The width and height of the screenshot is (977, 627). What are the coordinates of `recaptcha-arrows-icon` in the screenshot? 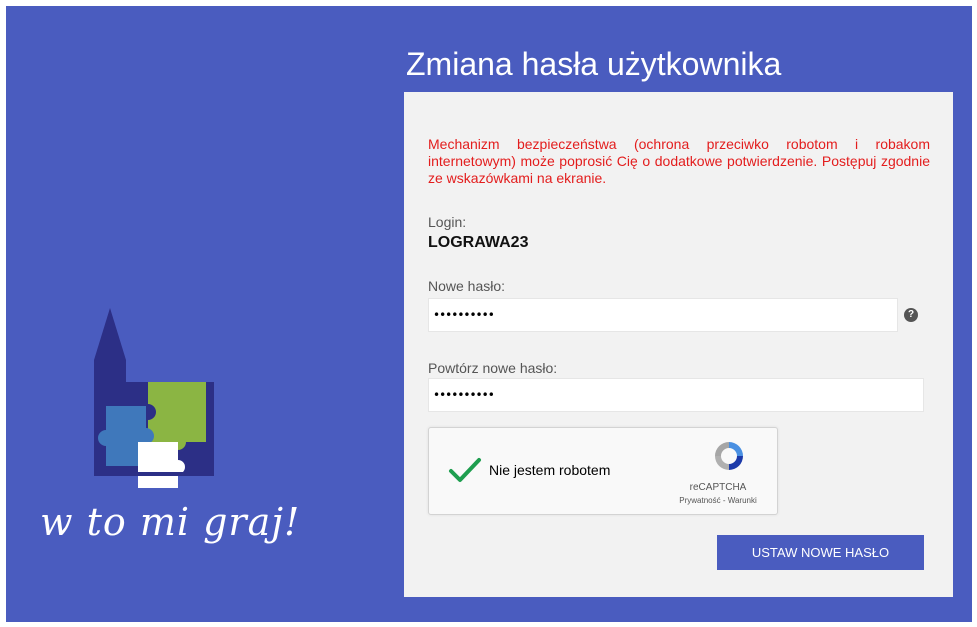 It's located at (729, 456).